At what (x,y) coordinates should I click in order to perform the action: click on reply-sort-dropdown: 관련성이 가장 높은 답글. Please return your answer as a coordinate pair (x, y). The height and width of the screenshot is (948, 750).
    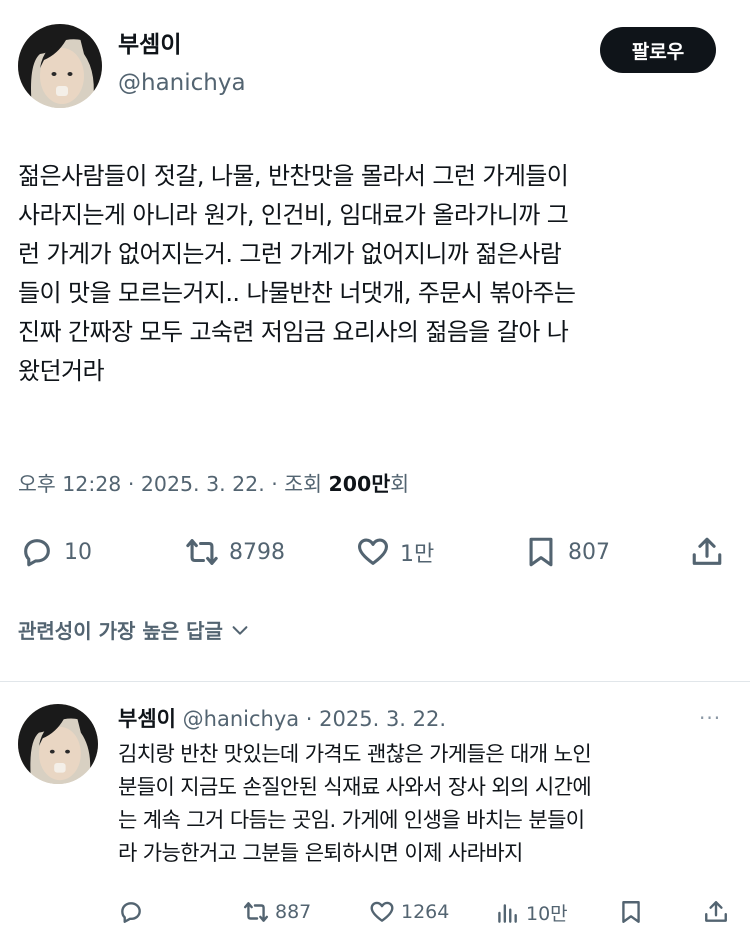
    Looking at the image, I should click on (134, 629).